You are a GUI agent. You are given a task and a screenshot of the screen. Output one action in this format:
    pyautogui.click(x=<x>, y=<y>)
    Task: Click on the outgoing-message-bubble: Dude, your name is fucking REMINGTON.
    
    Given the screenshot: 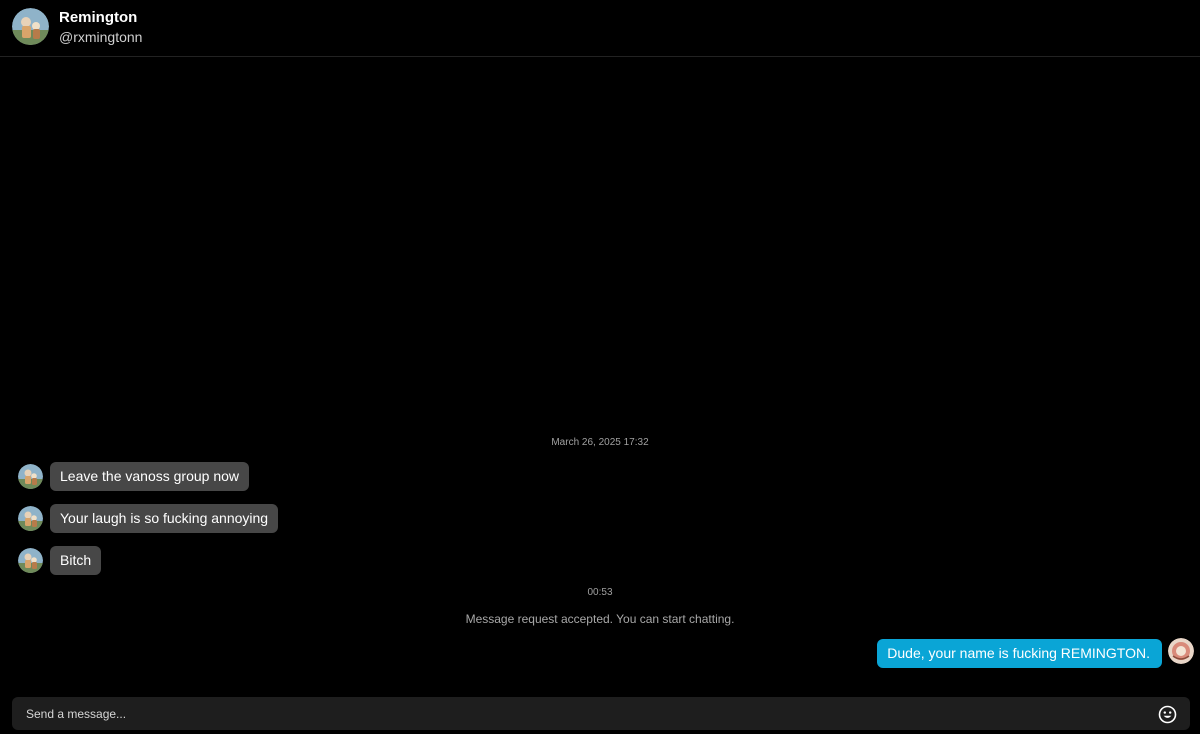 What is the action you would take?
    pyautogui.click(x=1019, y=653)
    